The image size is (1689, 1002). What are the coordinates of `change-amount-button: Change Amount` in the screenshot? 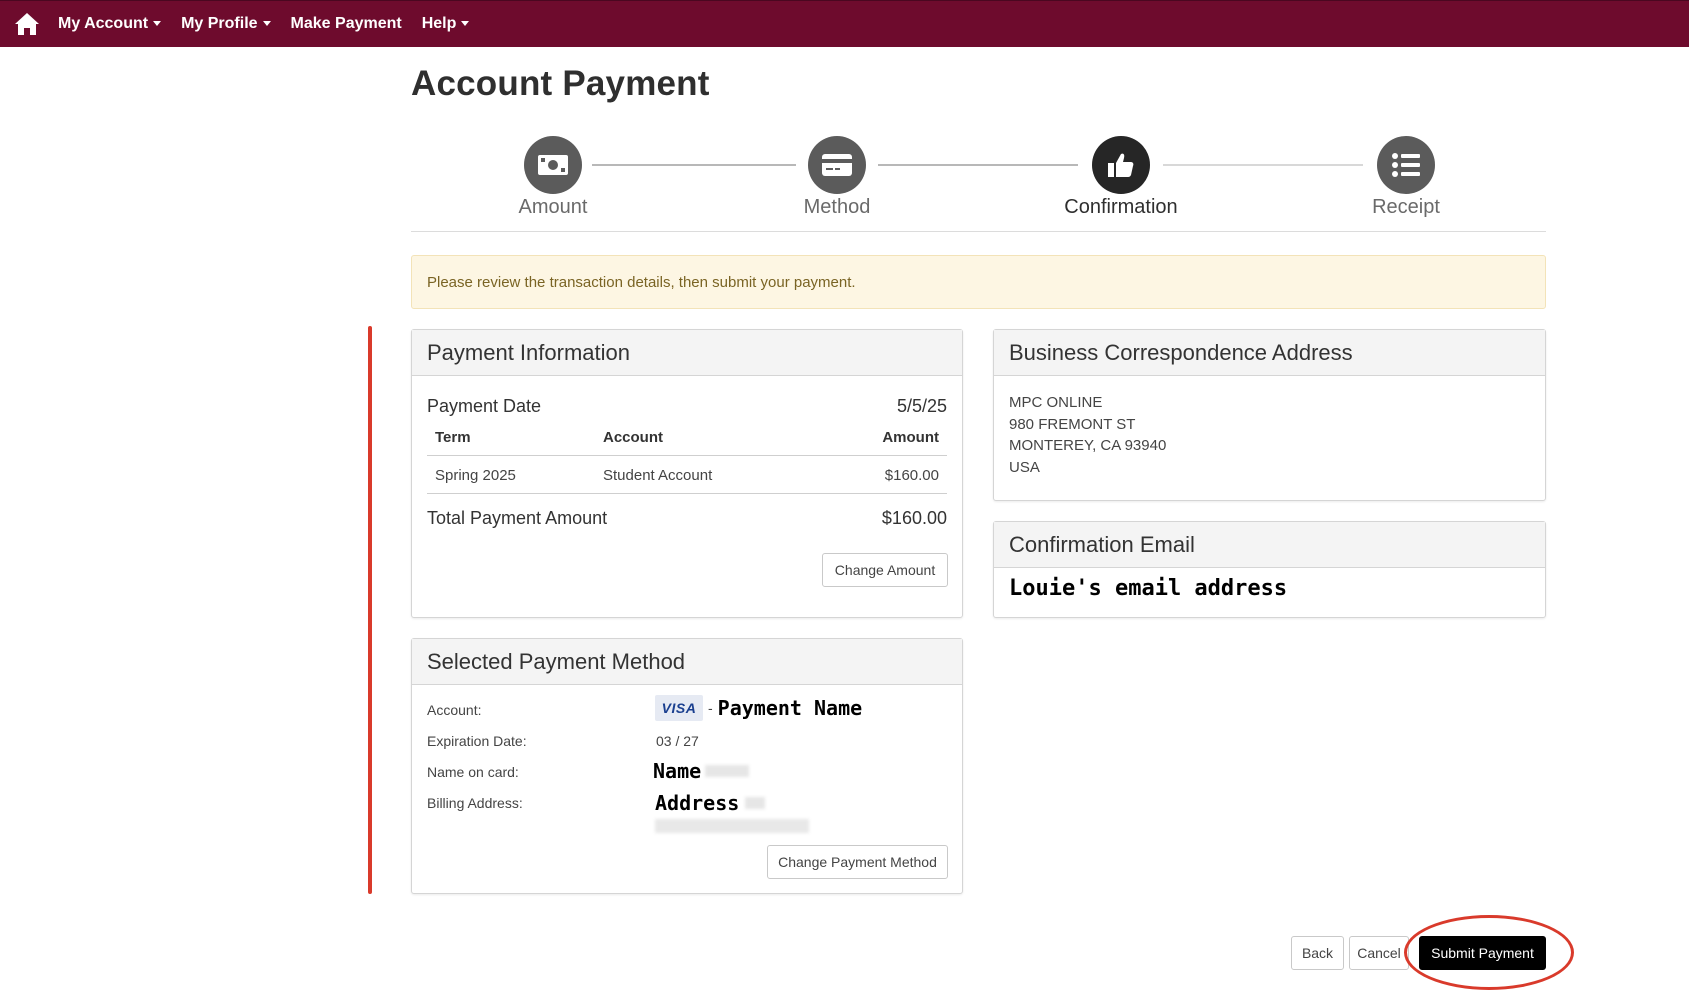 It's located at (885, 570).